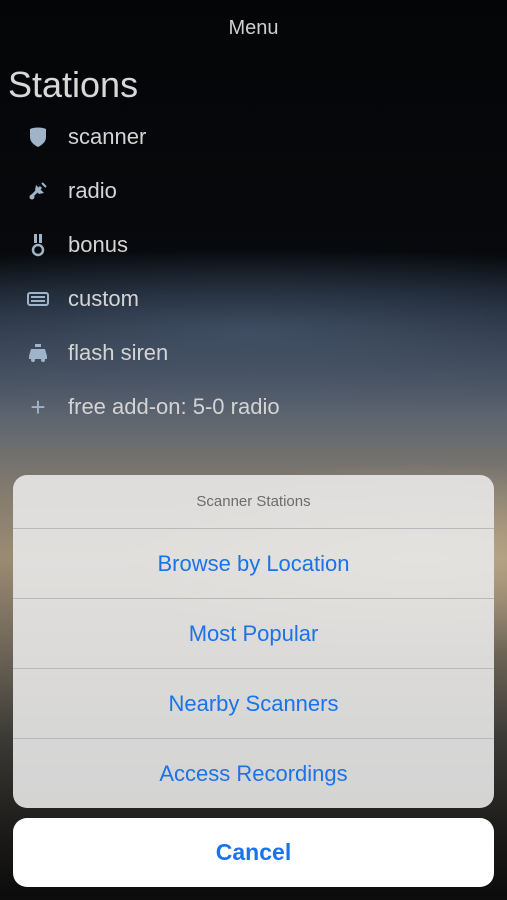 This screenshot has height=900, width=507. What do you see at coordinates (92, 190) in the screenshot?
I see `menu-item-label: radio` at bounding box center [92, 190].